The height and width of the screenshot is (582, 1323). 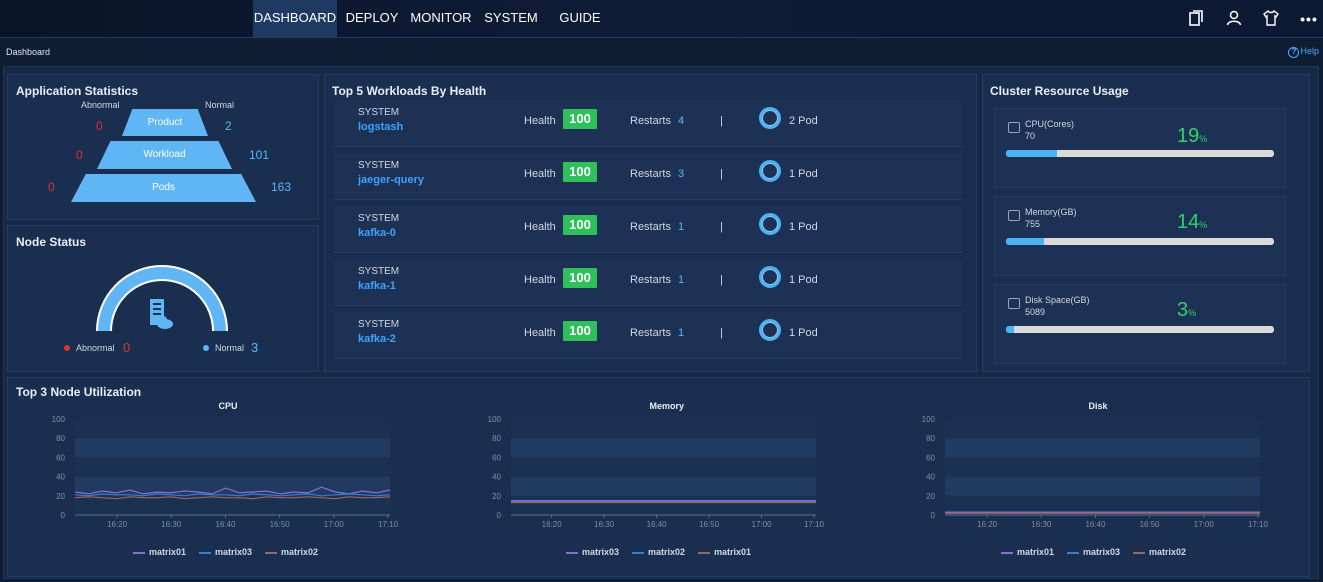 What do you see at coordinates (1057, 300) in the screenshot?
I see `resource-label: Disk Space(GB)` at bounding box center [1057, 300].